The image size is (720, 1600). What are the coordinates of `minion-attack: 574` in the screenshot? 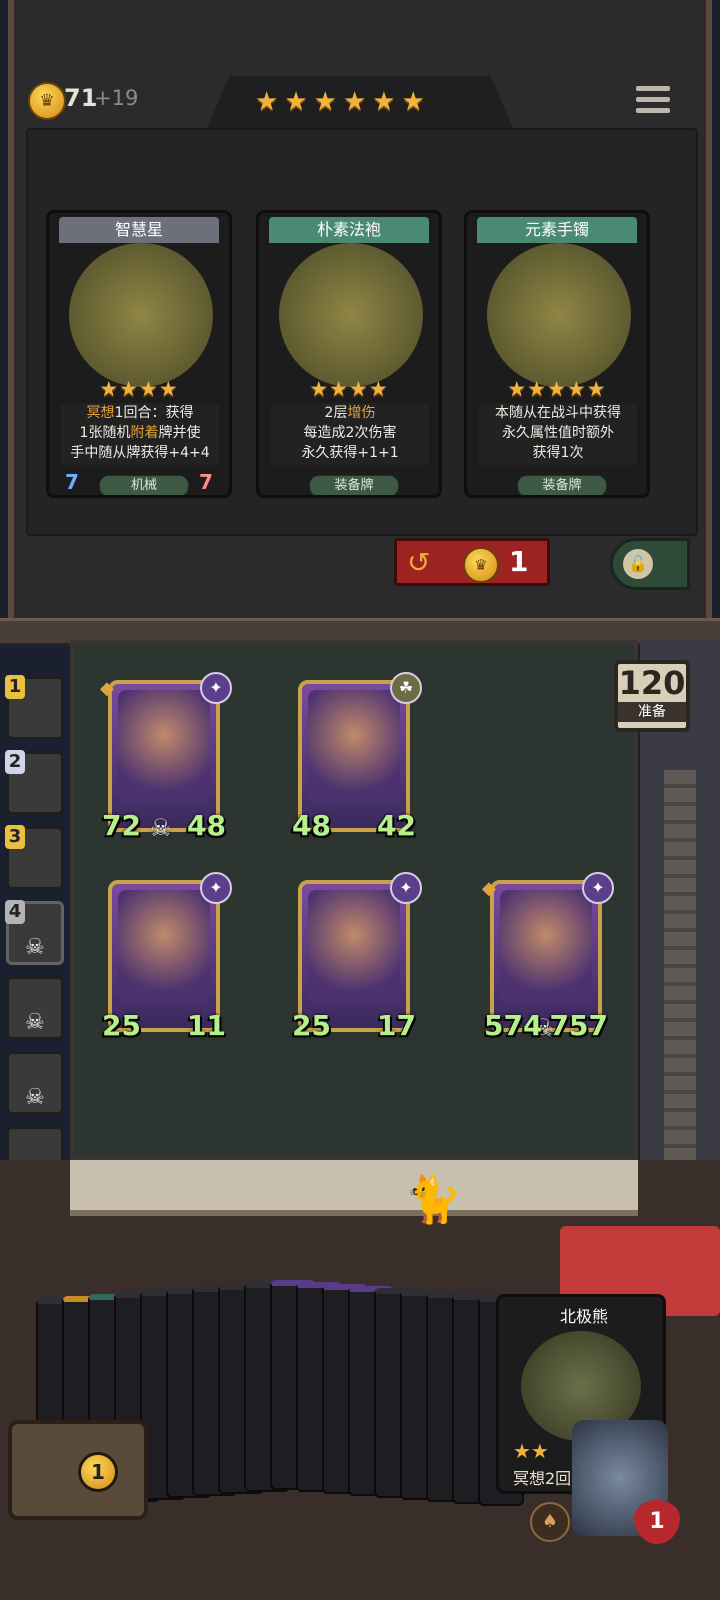 It's located at (513, 1025).